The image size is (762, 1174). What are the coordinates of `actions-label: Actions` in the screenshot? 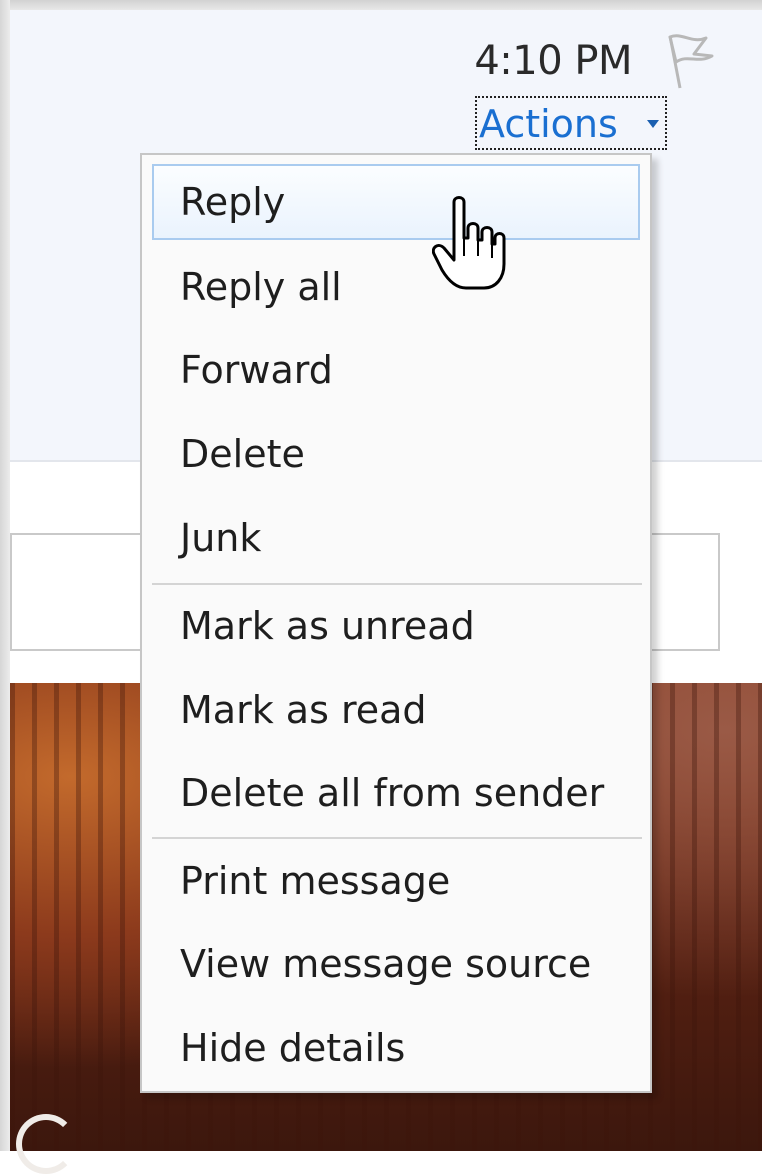 It's located at (548, 124).